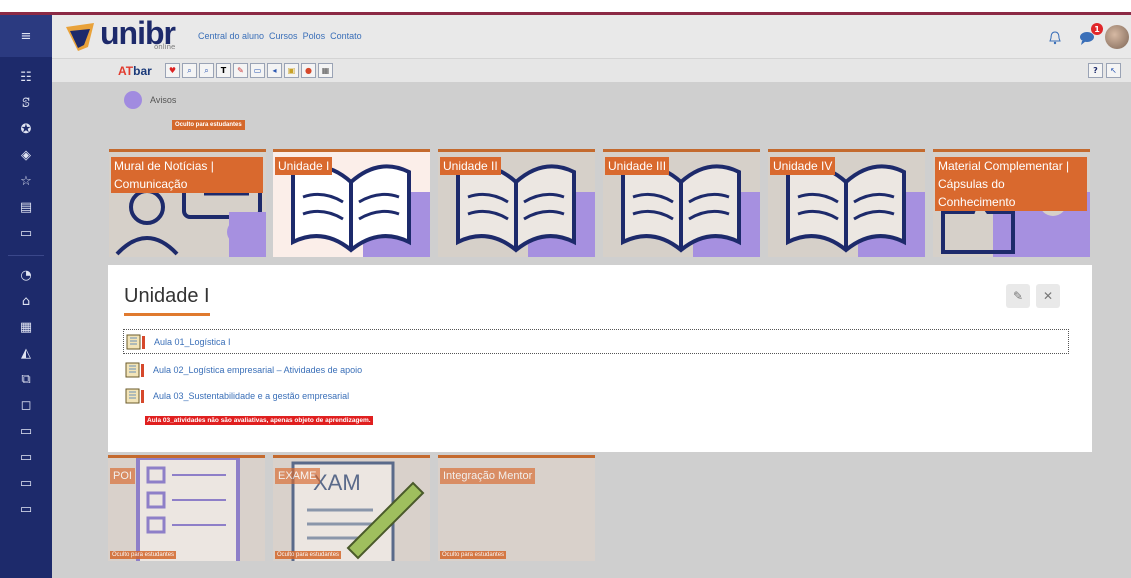 The image size is (1131, 578). What do you see at coordinates (26, 129) in the screenshot?
I see `badges-icon: ✪` at bounding box center [26, 129].